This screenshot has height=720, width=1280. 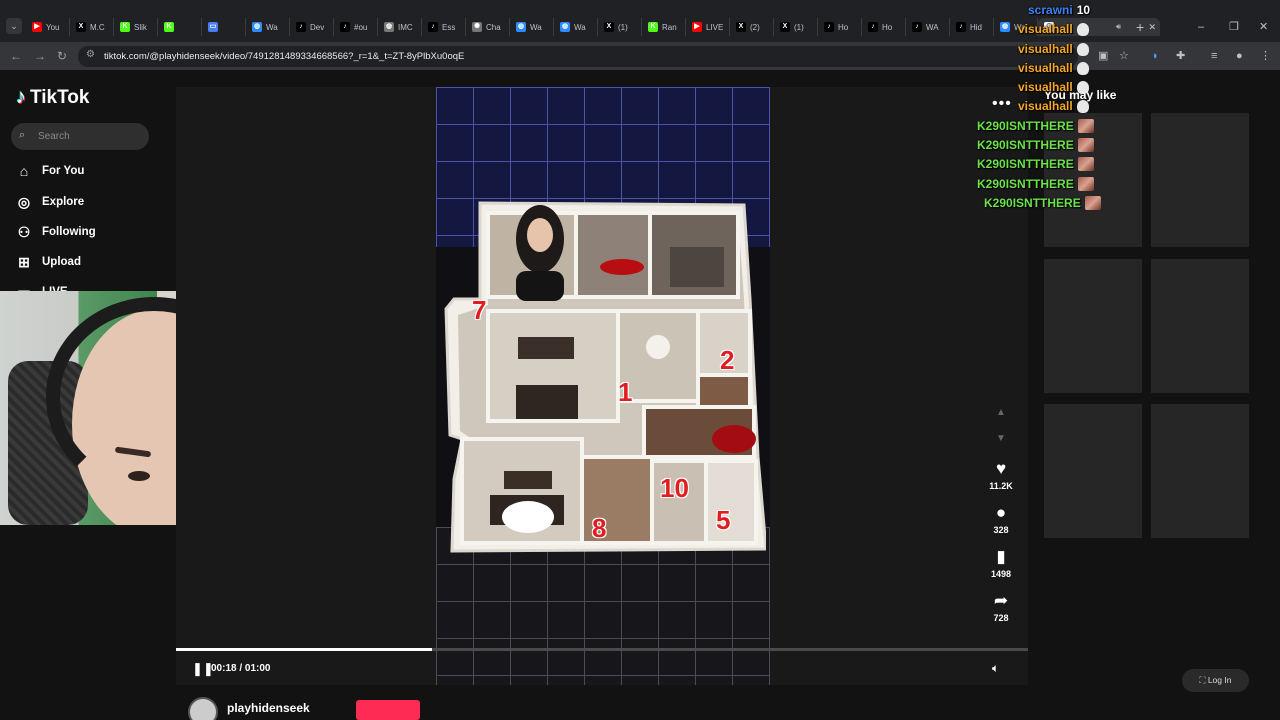 I want to click on share-button: ➦ 728, so click(x=1001, y=607).